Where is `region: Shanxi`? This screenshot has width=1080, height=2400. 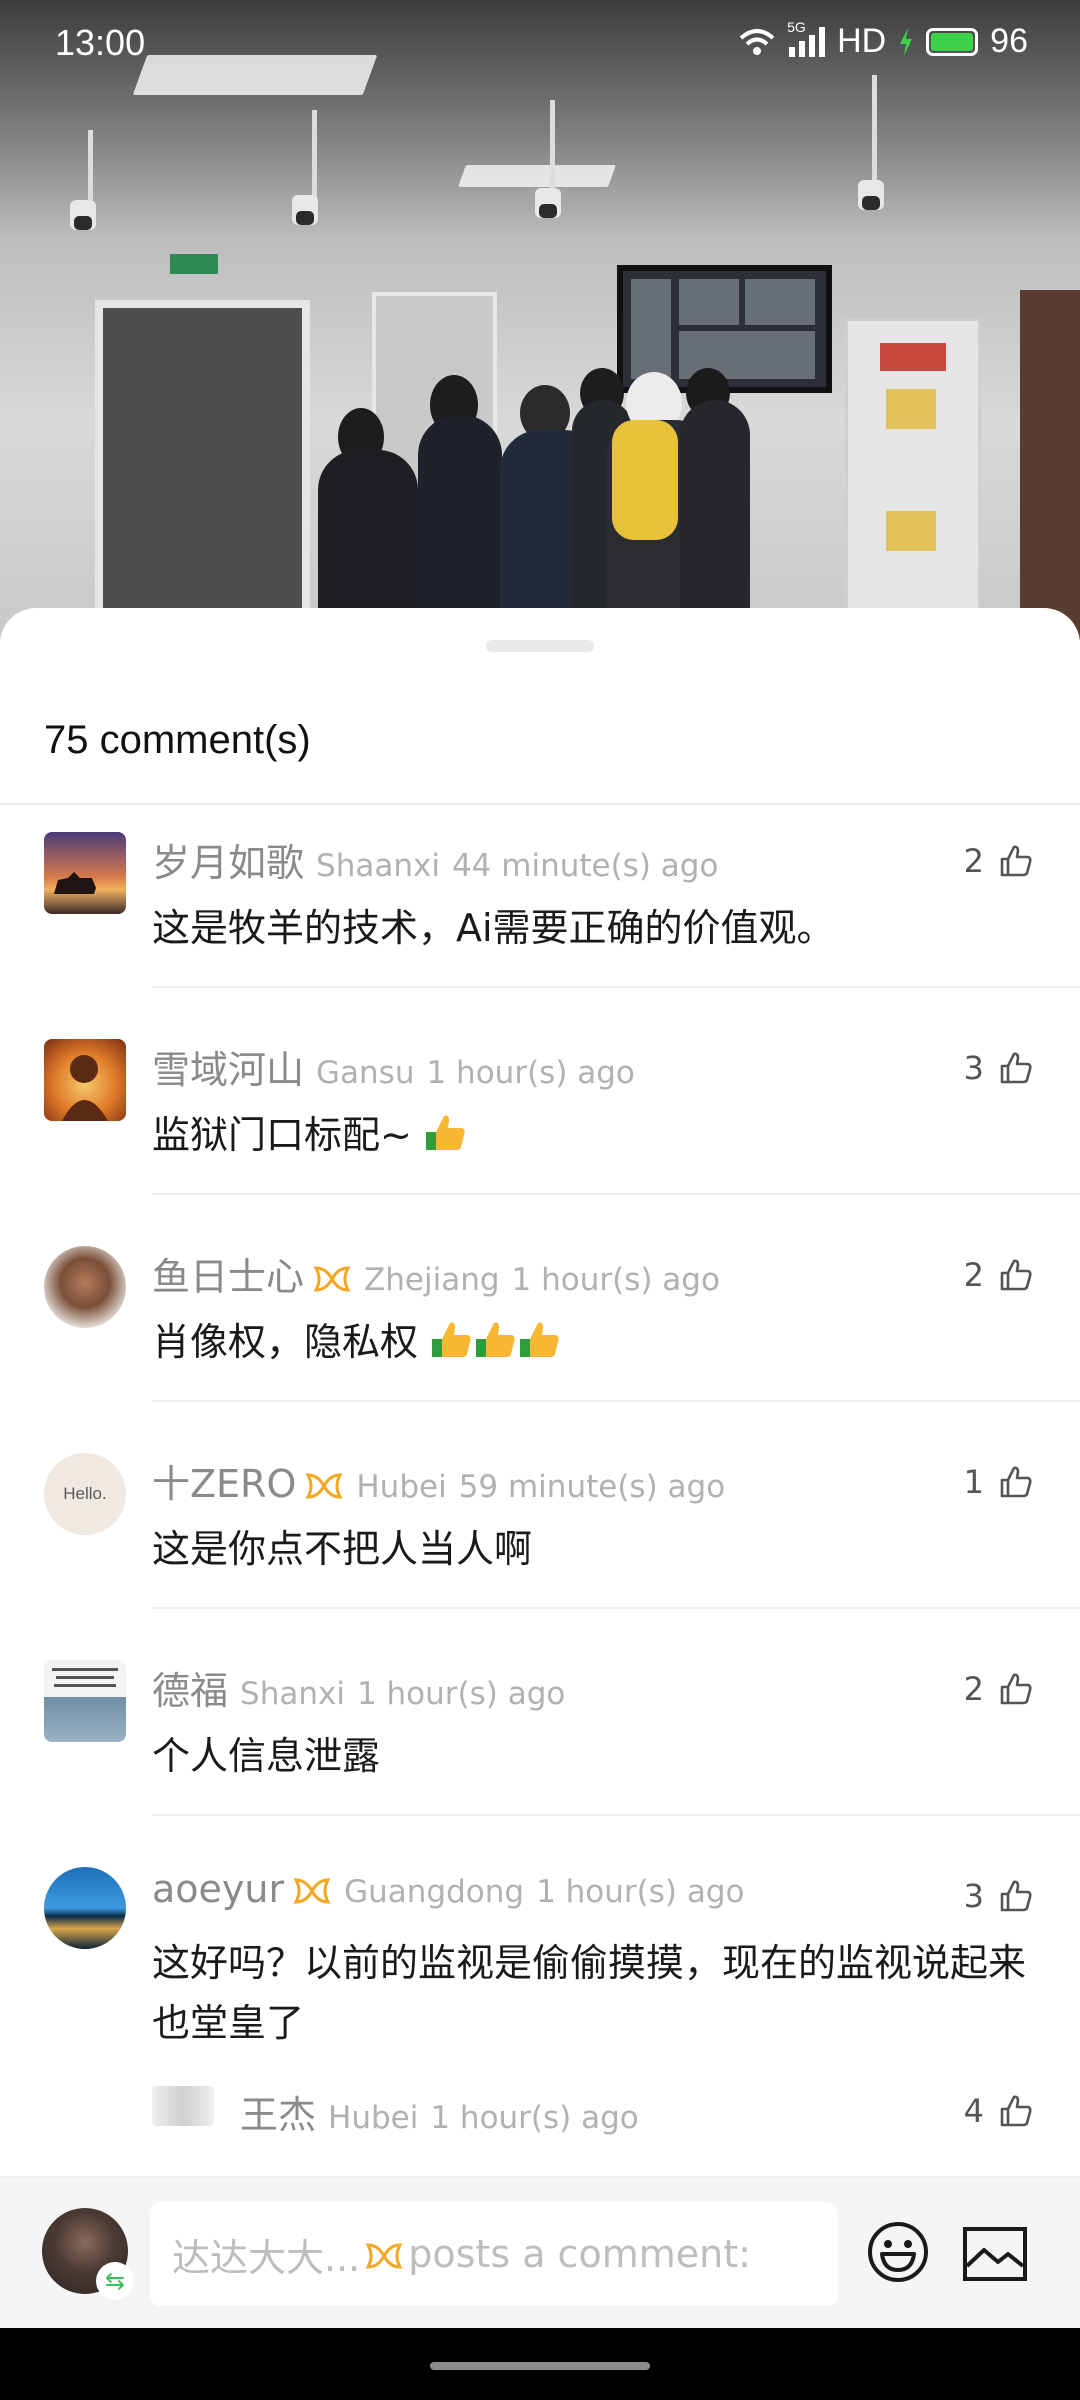 region: Shanxi is located at coordinates (292, 1694).